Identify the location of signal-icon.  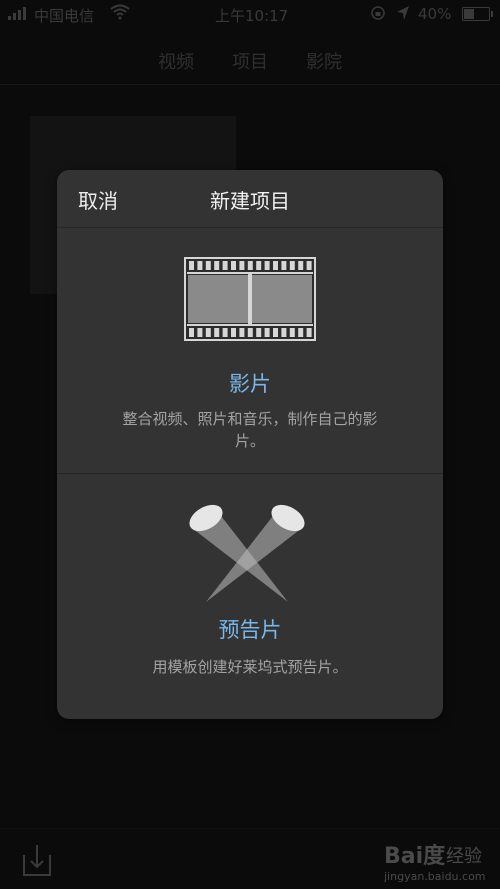
(19, 13).